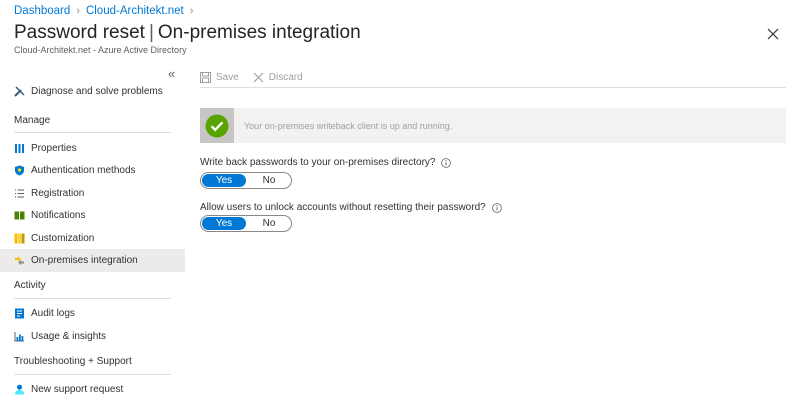 This screenshot has height=401, width=800. I want to click on properties-icon, so click(19, 148).